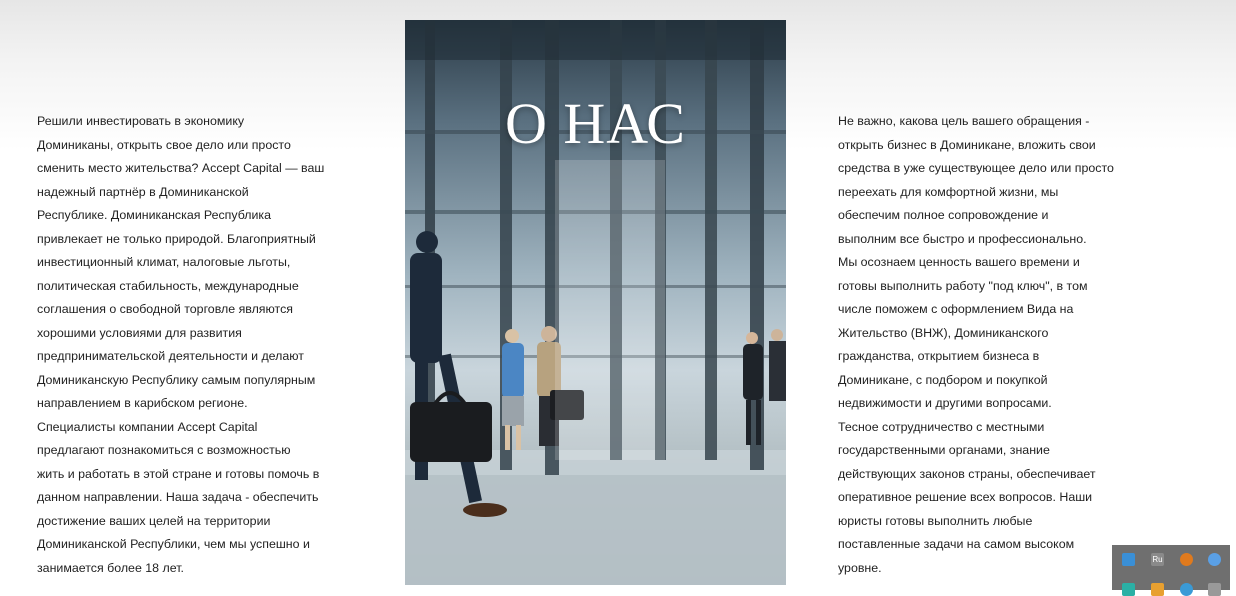  Describe the element at coordinates (1214, 559) in the screenshot. I see `chrome-icon` at that location.